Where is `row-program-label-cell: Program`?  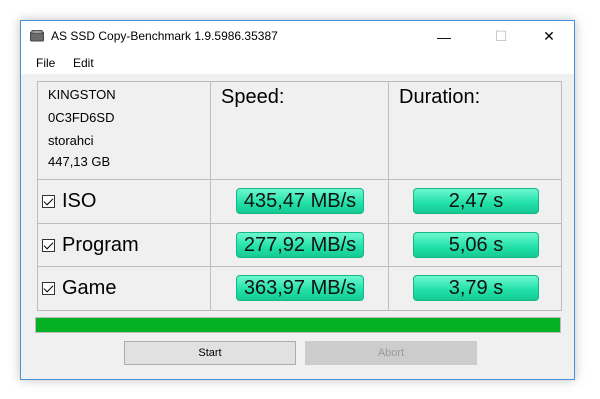
row-program-label-cell: Program is located at coordinates (124, 245).